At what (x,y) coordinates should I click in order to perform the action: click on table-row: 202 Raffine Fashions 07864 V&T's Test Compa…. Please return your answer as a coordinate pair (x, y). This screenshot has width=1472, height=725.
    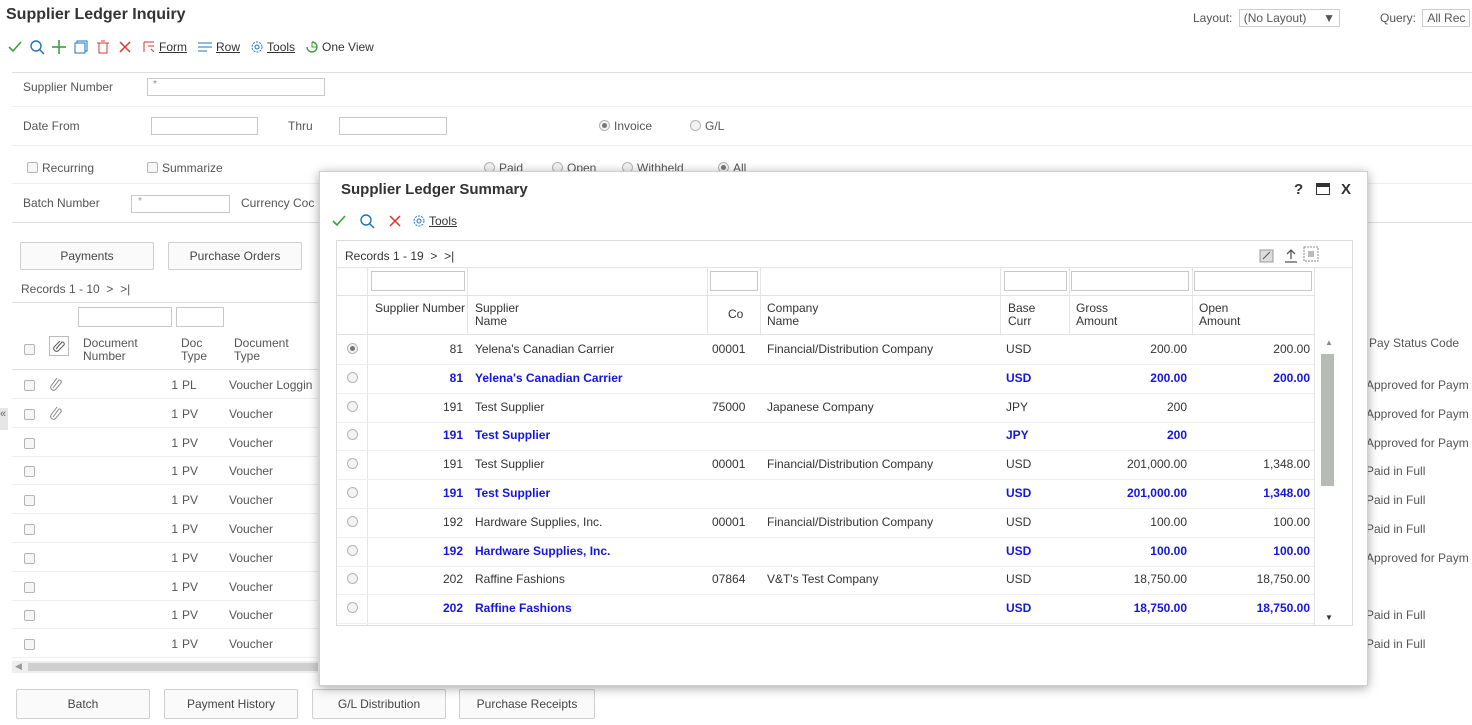
    Looking at the image, I should click on (825, 580).